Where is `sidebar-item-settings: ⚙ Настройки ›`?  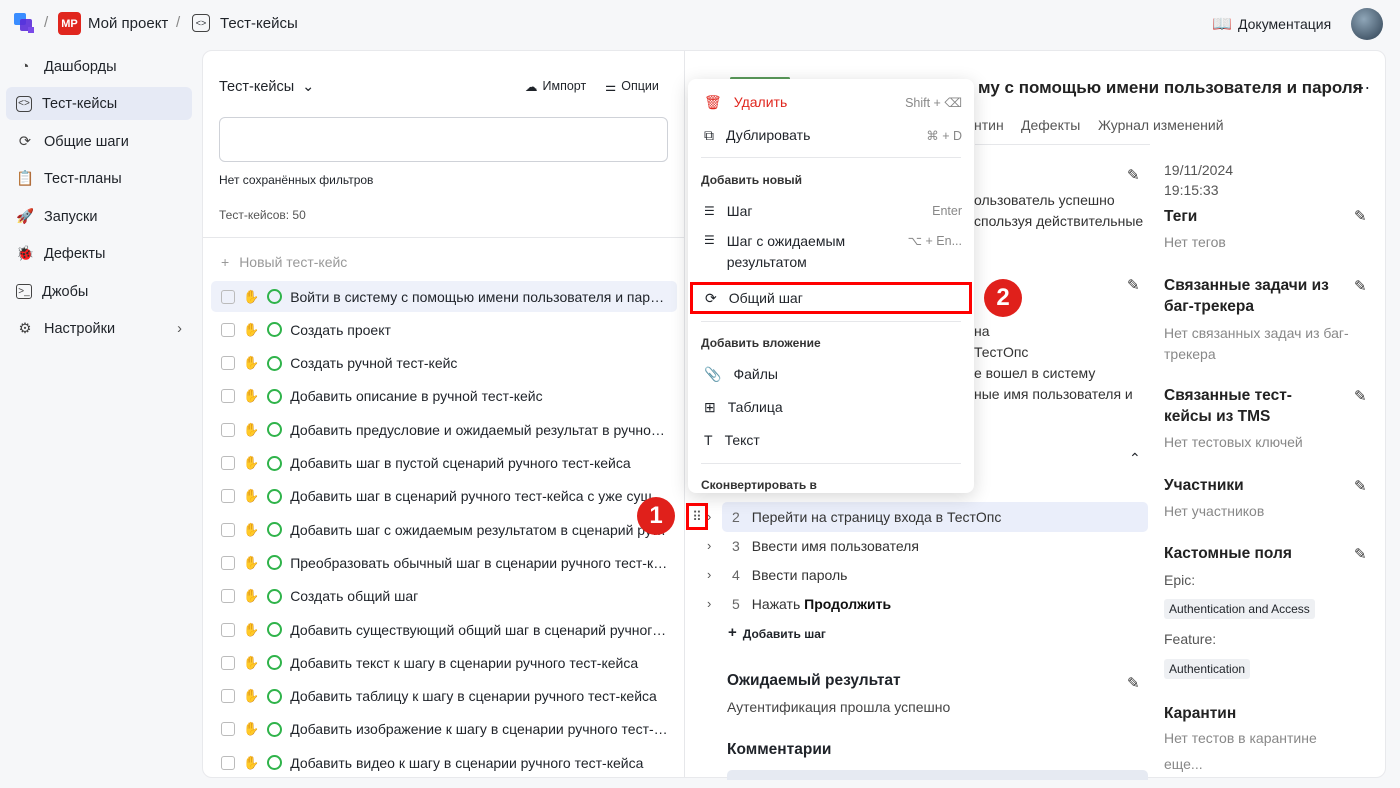
sidebar-item-settings: ⚙ Настройки › is located at coordinates (99, 328).